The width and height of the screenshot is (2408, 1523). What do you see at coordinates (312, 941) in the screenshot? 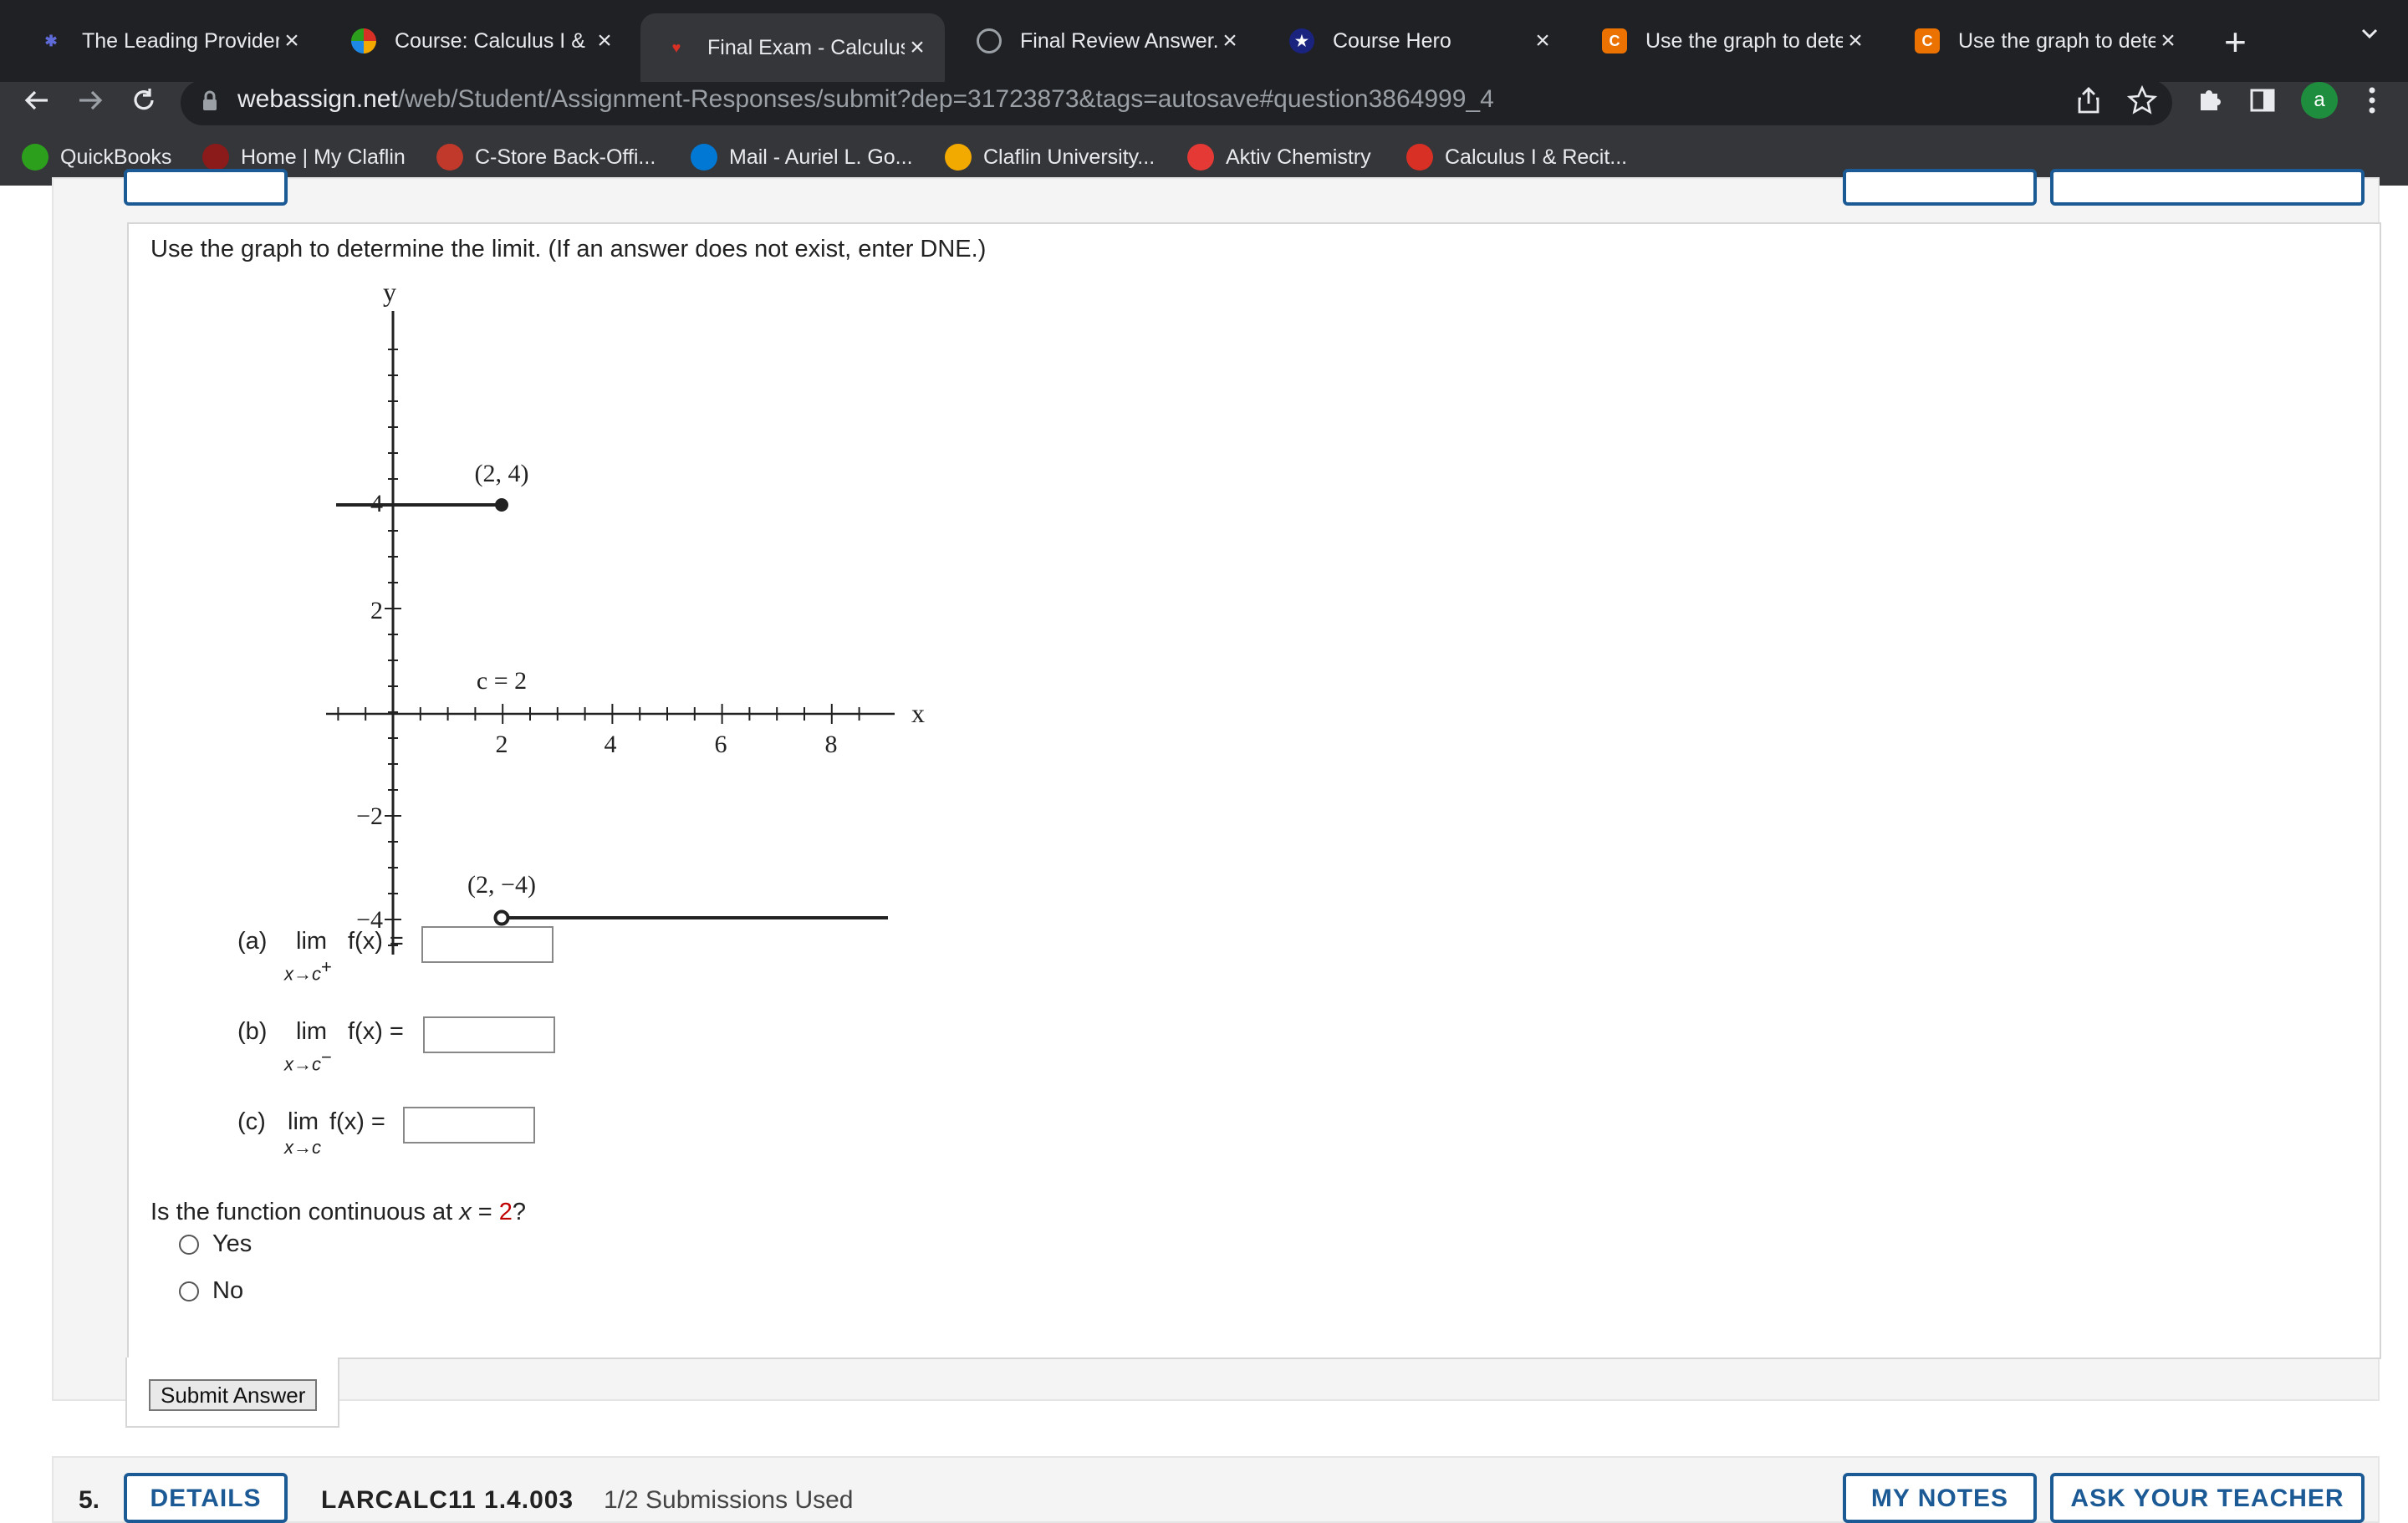
I see `part-a-lim: lim` at bounding box center [312, 941].